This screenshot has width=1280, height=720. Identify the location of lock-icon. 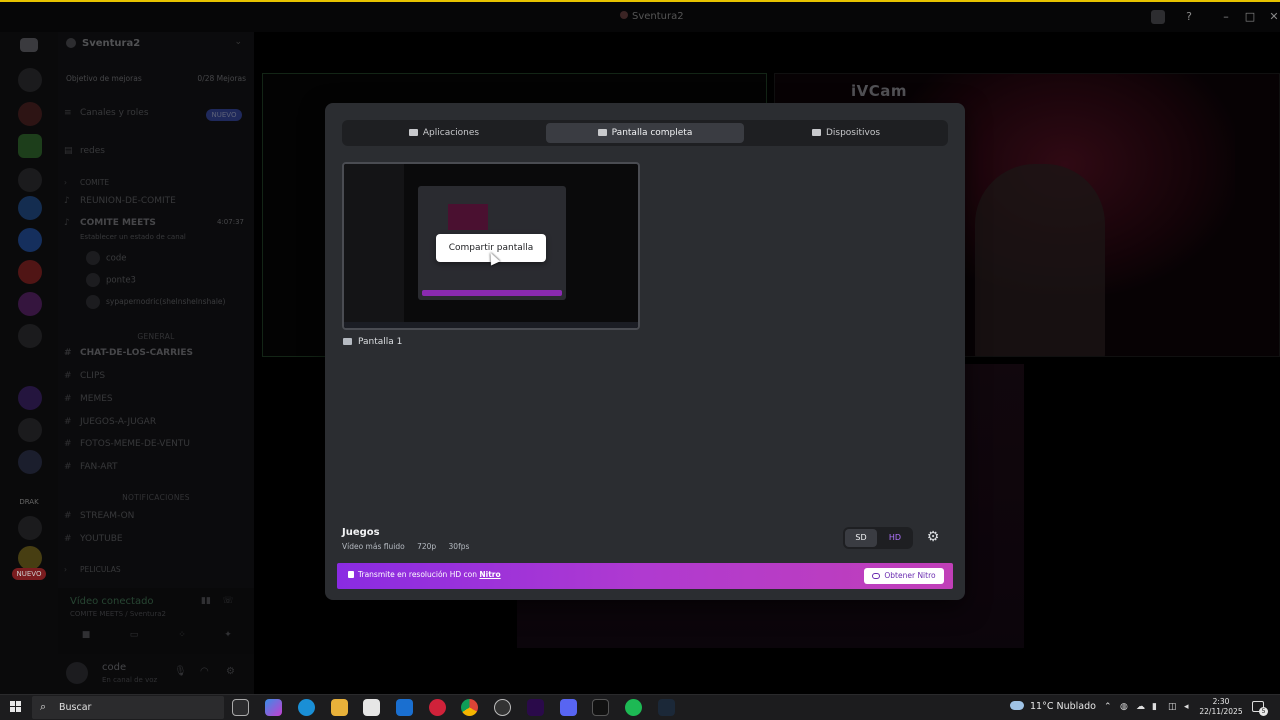
(351, 574).